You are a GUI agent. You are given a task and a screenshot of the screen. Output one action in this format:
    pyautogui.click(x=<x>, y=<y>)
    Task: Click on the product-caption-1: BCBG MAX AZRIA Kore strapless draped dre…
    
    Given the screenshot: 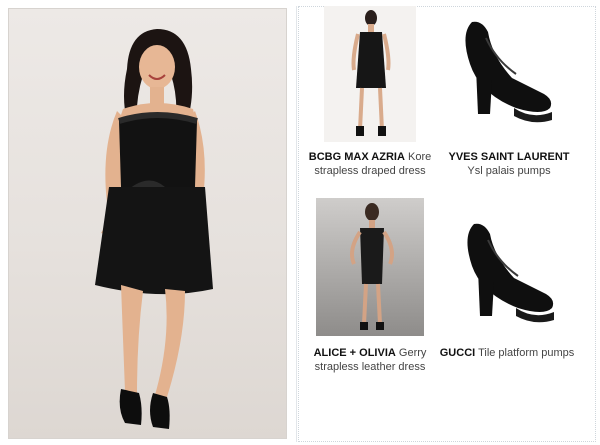 What is the action you would take?
    pyautogui.click(x=370, y=164)
    